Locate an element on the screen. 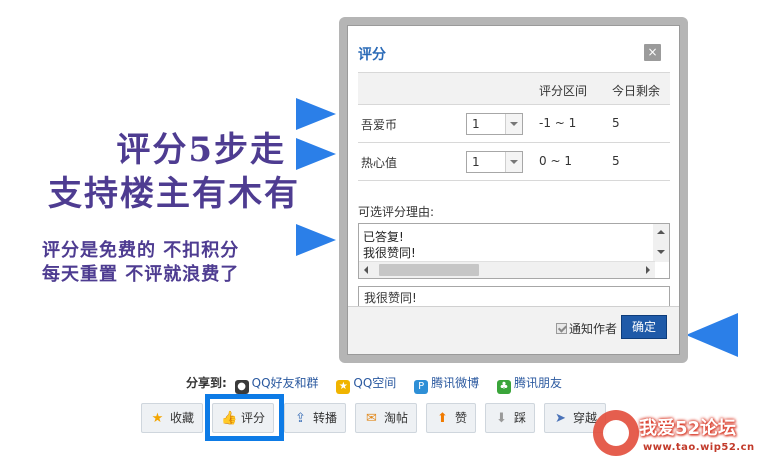  watermark-logo-icon is located at coordinates (616, 433).